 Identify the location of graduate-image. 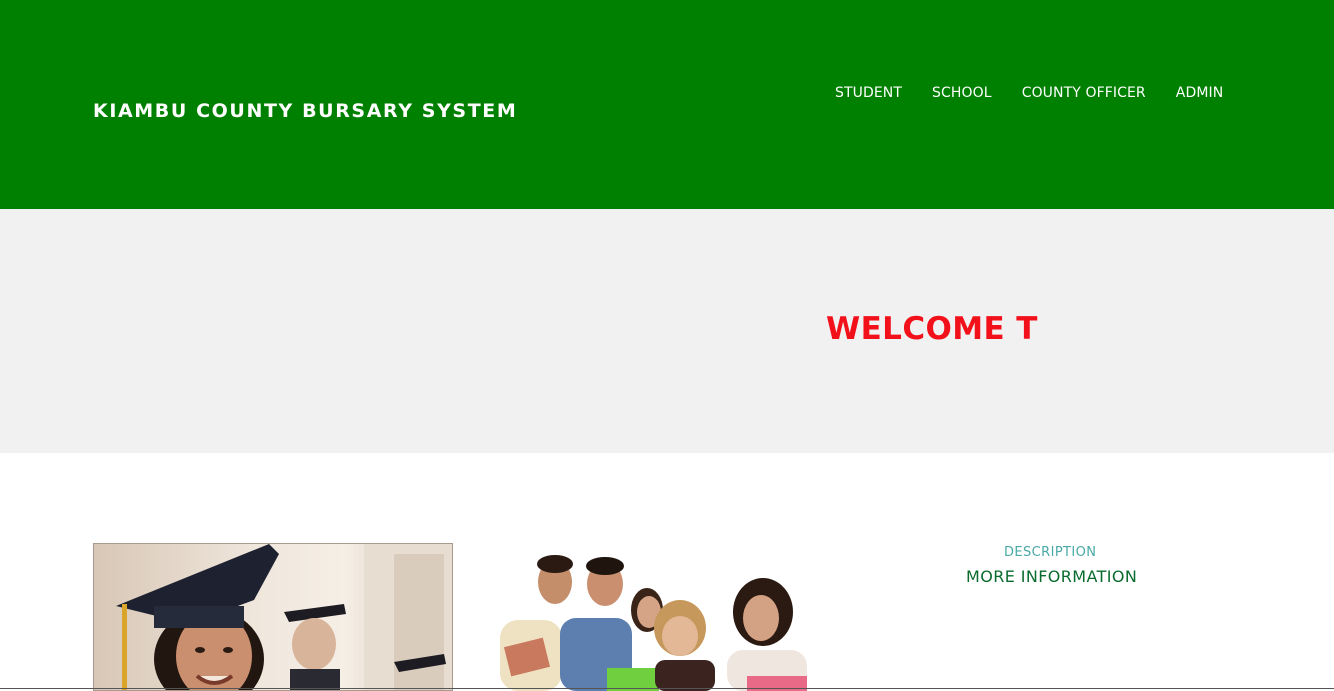
(284, 617).